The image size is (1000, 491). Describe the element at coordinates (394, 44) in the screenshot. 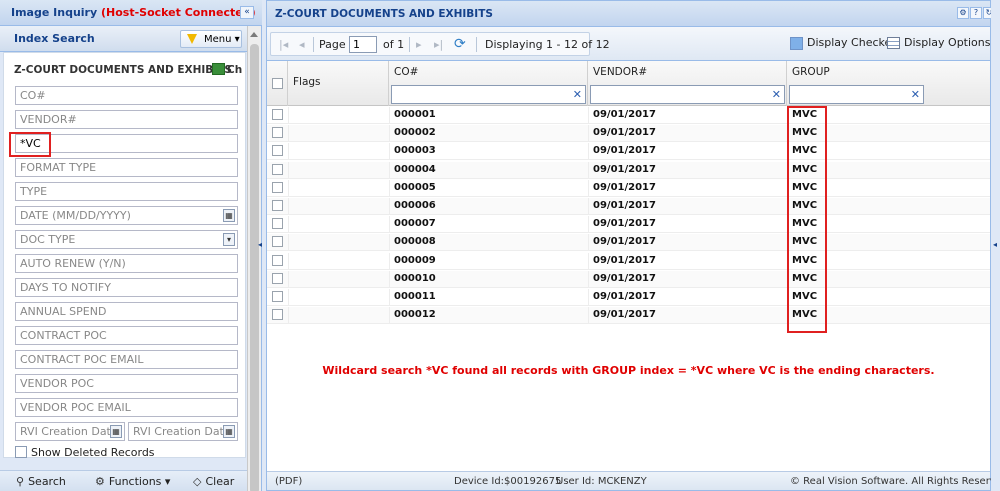

I see `page-count: of 1` at that location.